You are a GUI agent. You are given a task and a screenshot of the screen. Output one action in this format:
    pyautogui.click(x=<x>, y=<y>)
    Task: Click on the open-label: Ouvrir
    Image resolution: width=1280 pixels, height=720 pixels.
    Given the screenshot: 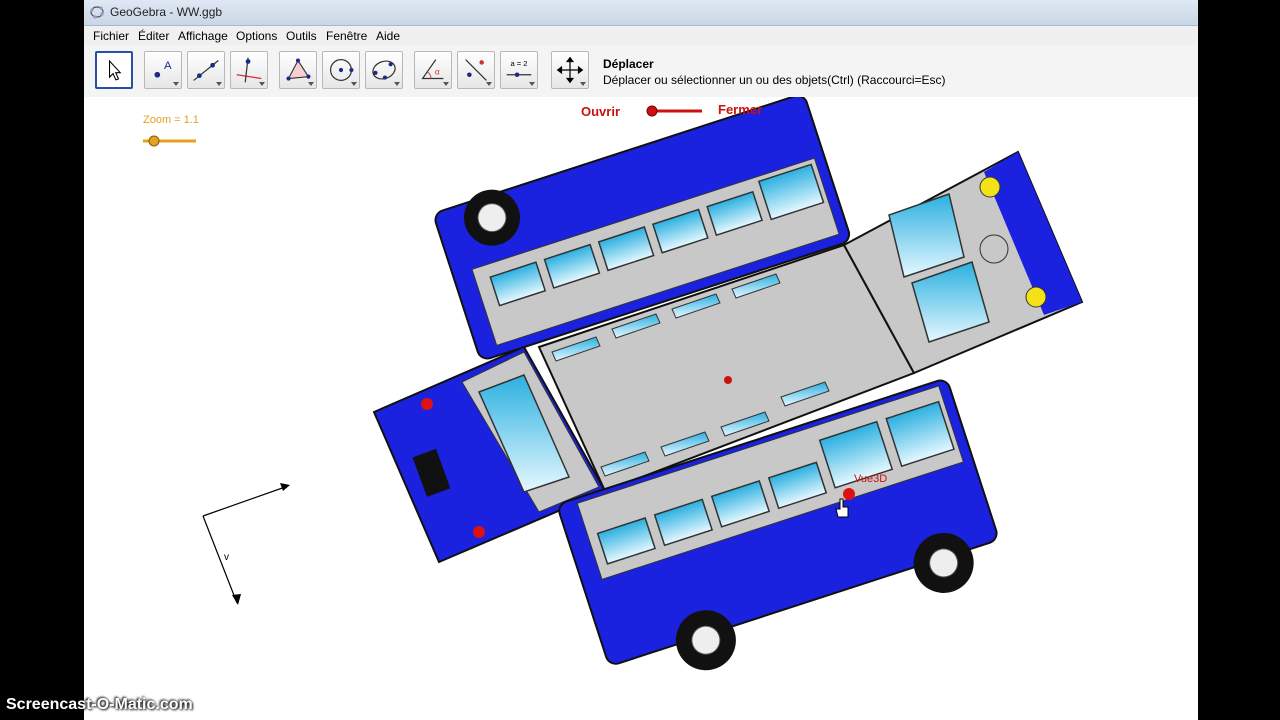 What is the action you would take?
    pyautogui.click(x=600, y=111)
    